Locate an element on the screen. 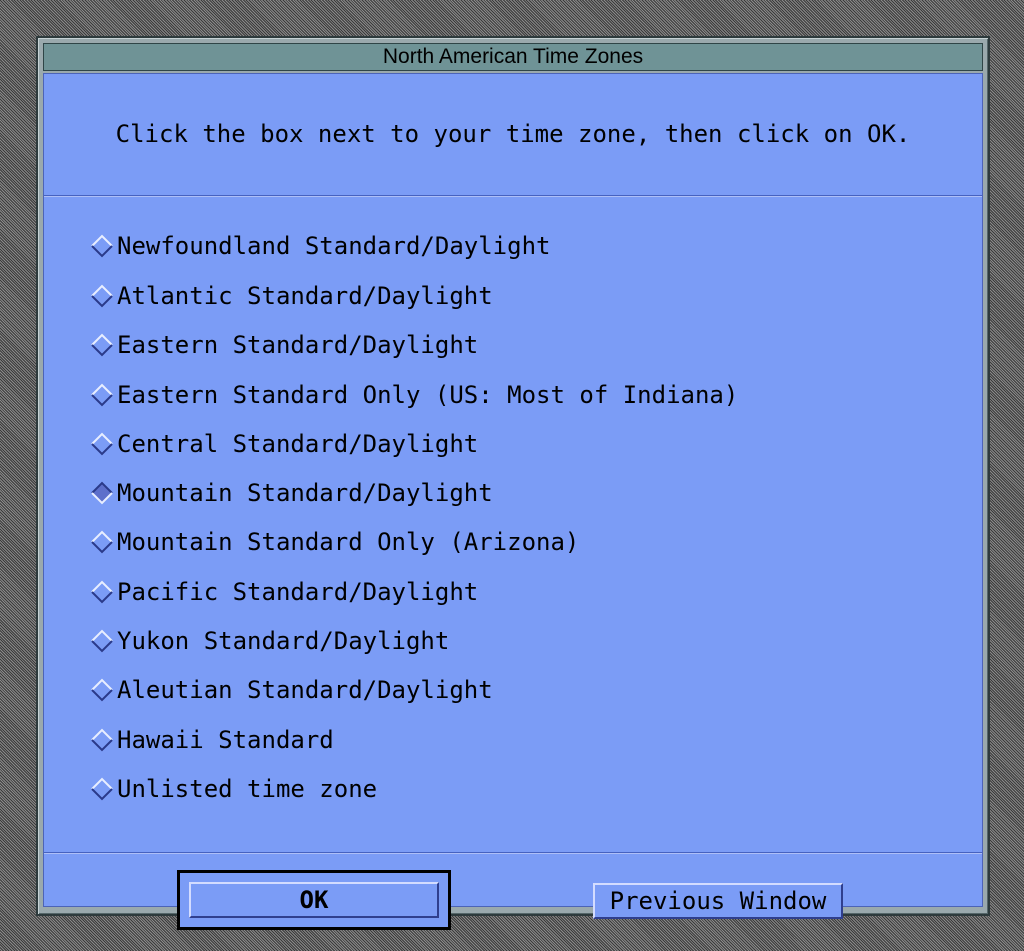 The image size is (1024, 951). option-hawaii: Hawaii Standard is located at coordinates (212, 740).